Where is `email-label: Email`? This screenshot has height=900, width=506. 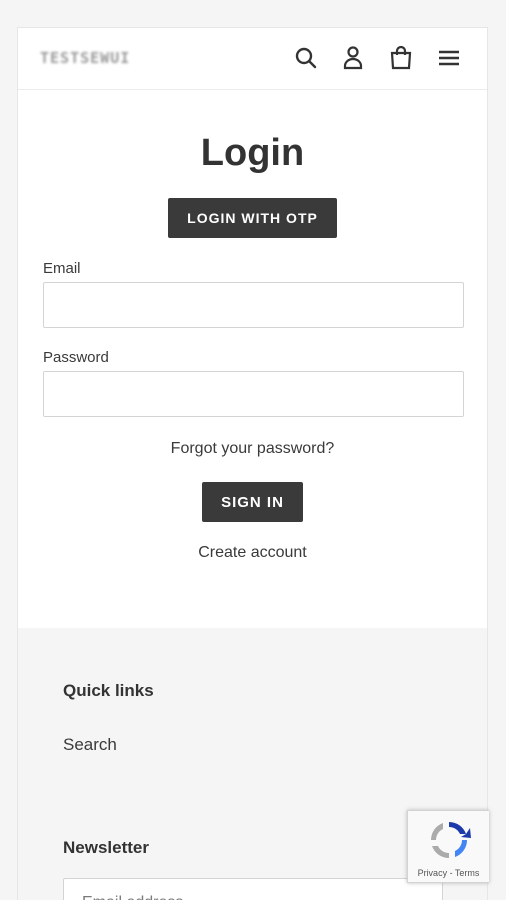 email-label: Email is located at coordinates (62, 268).